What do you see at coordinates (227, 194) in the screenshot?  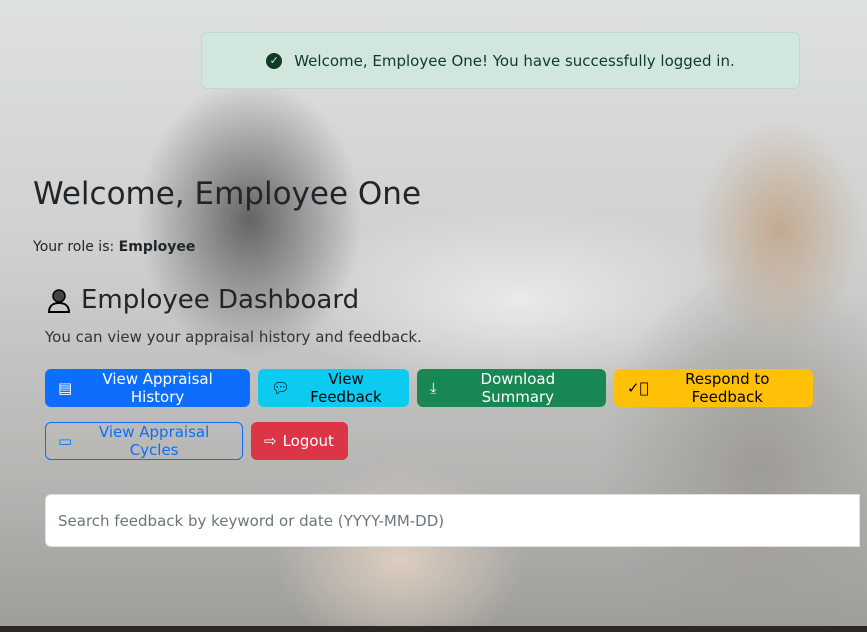 I see `page-title: Welcome, Employee One` at bounding box center [227, 194].